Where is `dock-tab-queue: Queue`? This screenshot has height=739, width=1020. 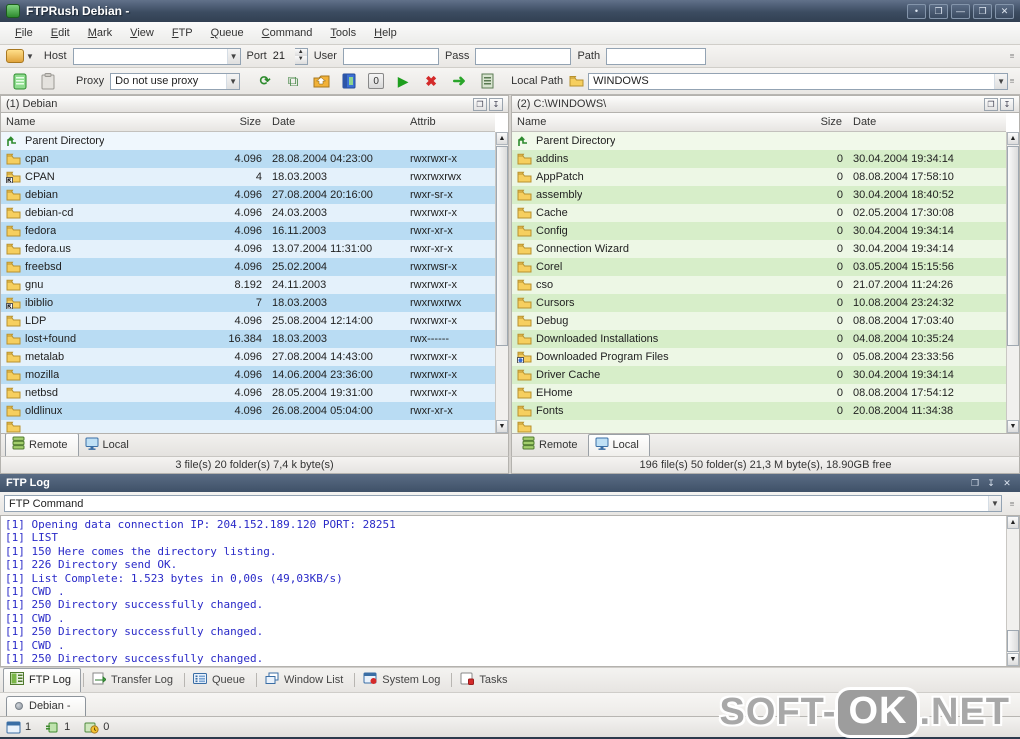 dock-tab-queue: Queue is located at coordinates (220, 680).